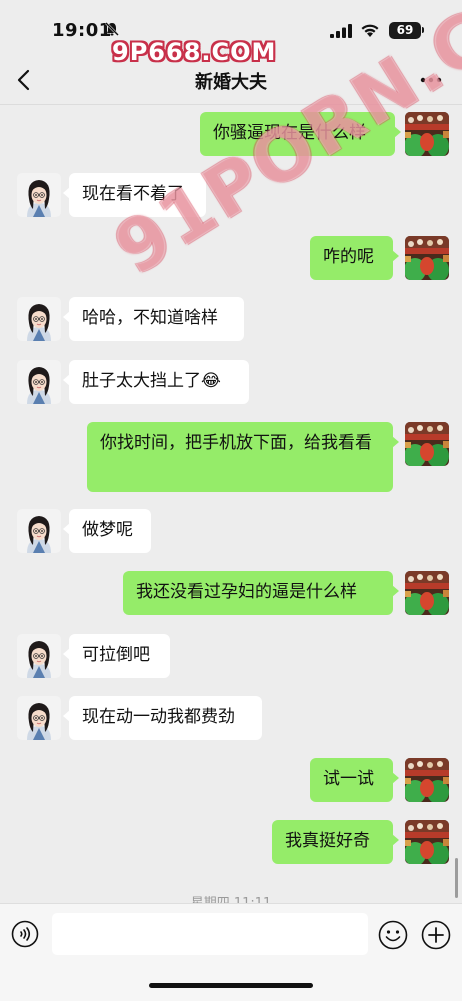 This screenshot has width=462, height=1001. What do you see at coordinates (456, 878) in the screenshot?
I see `scrollbar` at bounding box center [456, 878].